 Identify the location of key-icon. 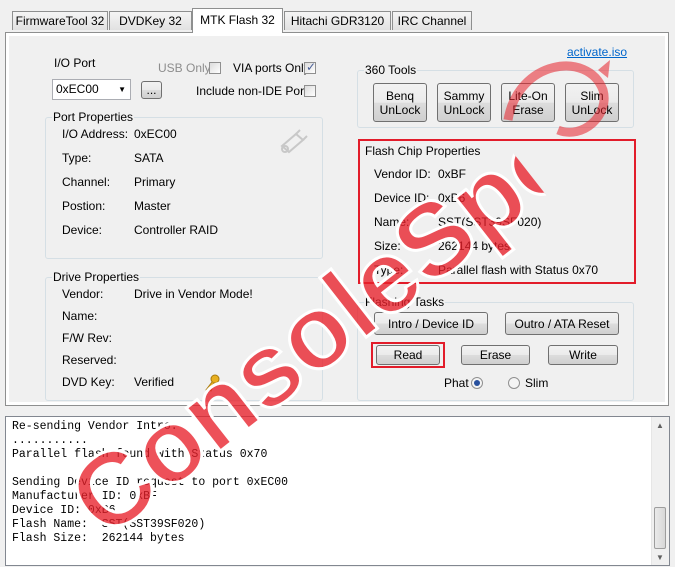
(212, 383).